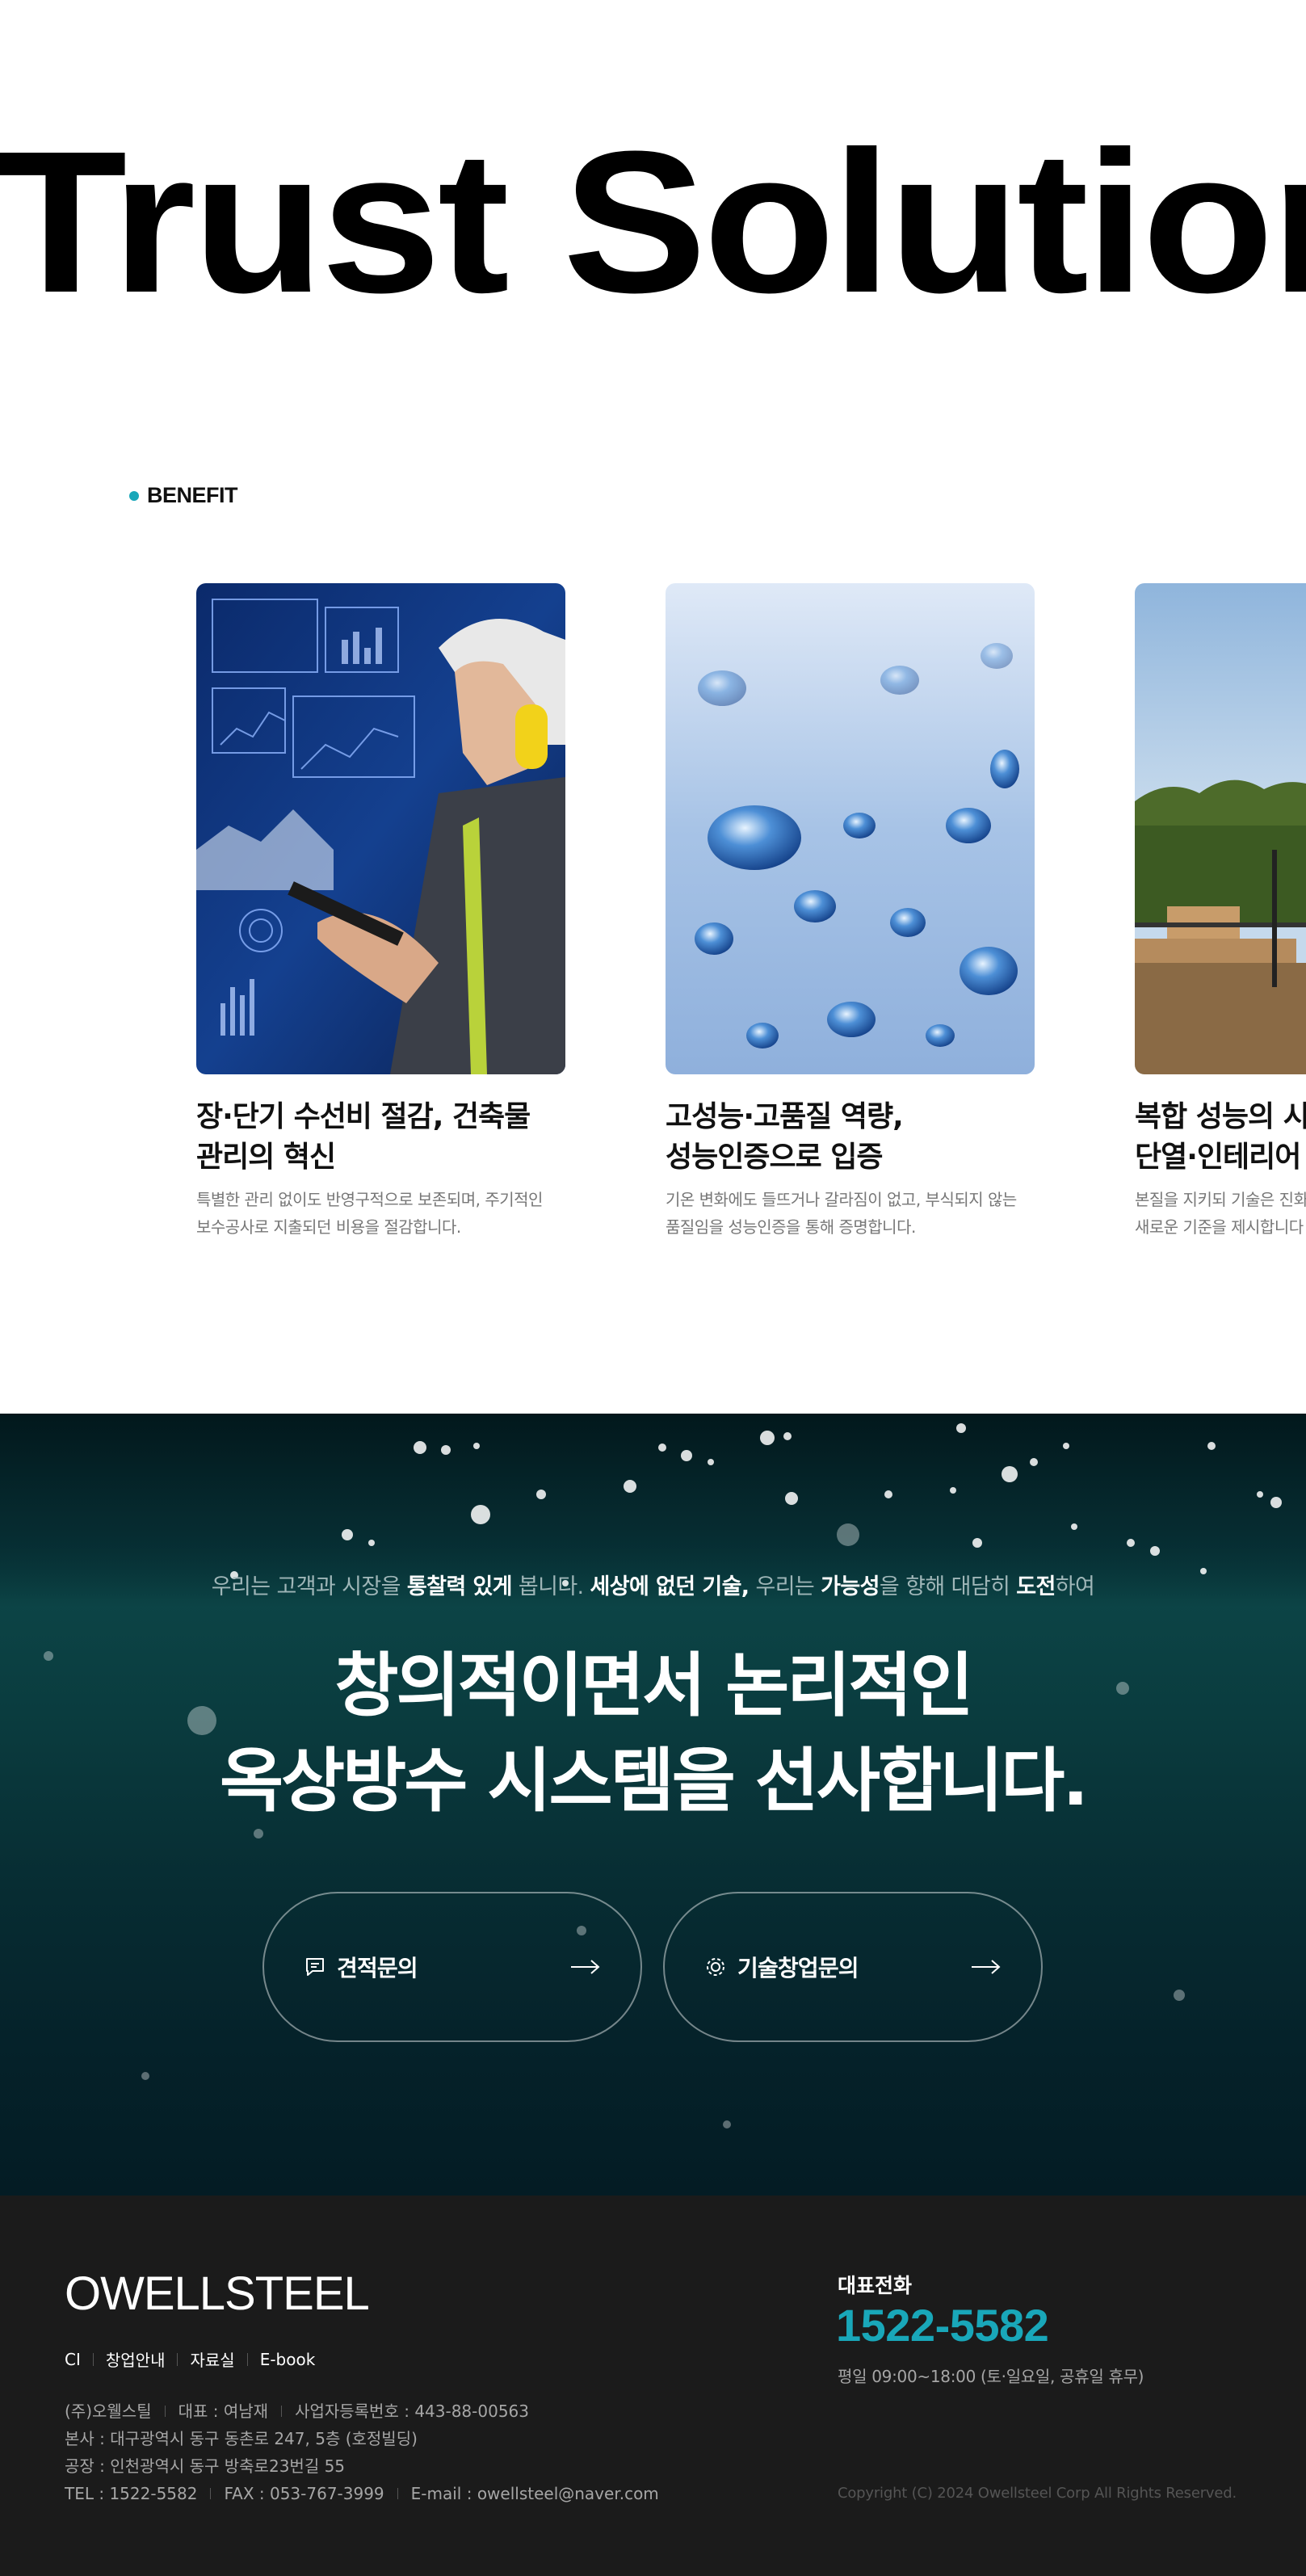 The image size is (1306, 2576). Describe the element at coordinates (212, 2359) in the screenshot. I see `footer-link-resources: 자료실` at that location.